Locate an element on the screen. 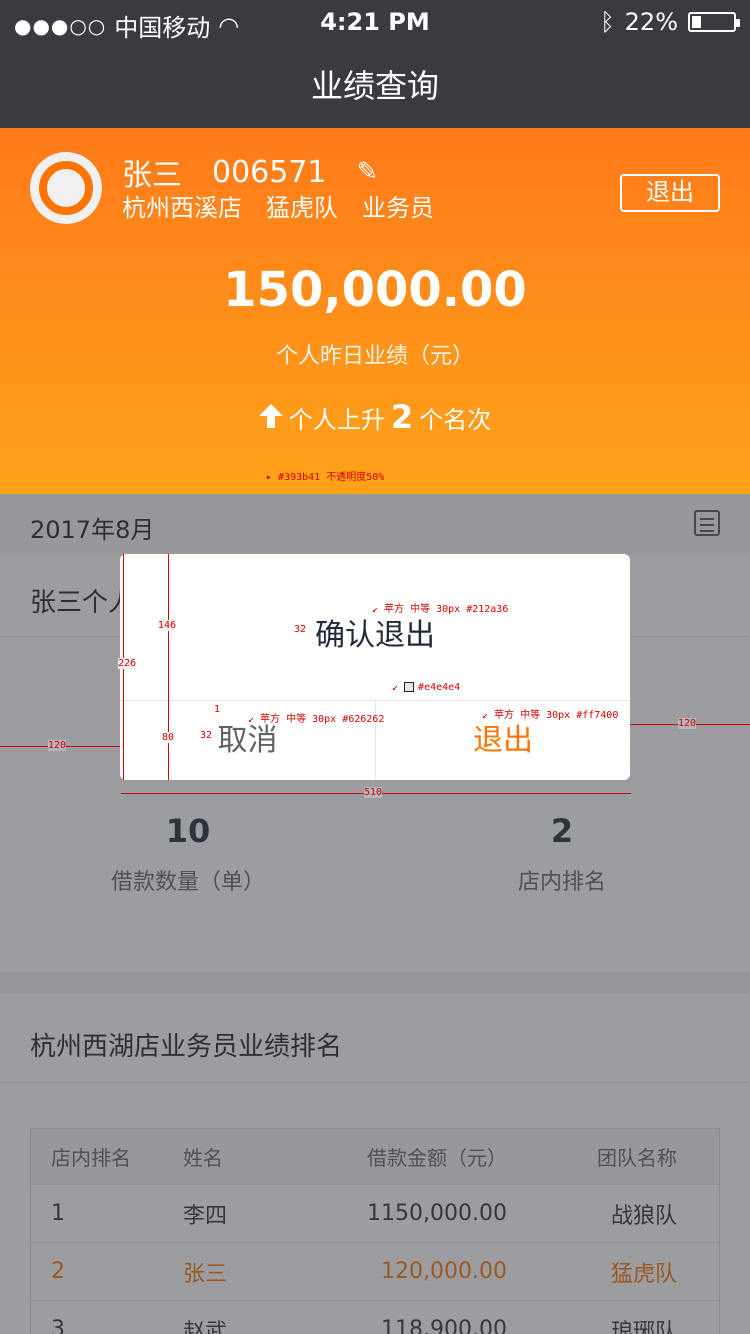 This screenshot has height=1334, width=750. rank-number: 2 is located at coordinates (402, 417).